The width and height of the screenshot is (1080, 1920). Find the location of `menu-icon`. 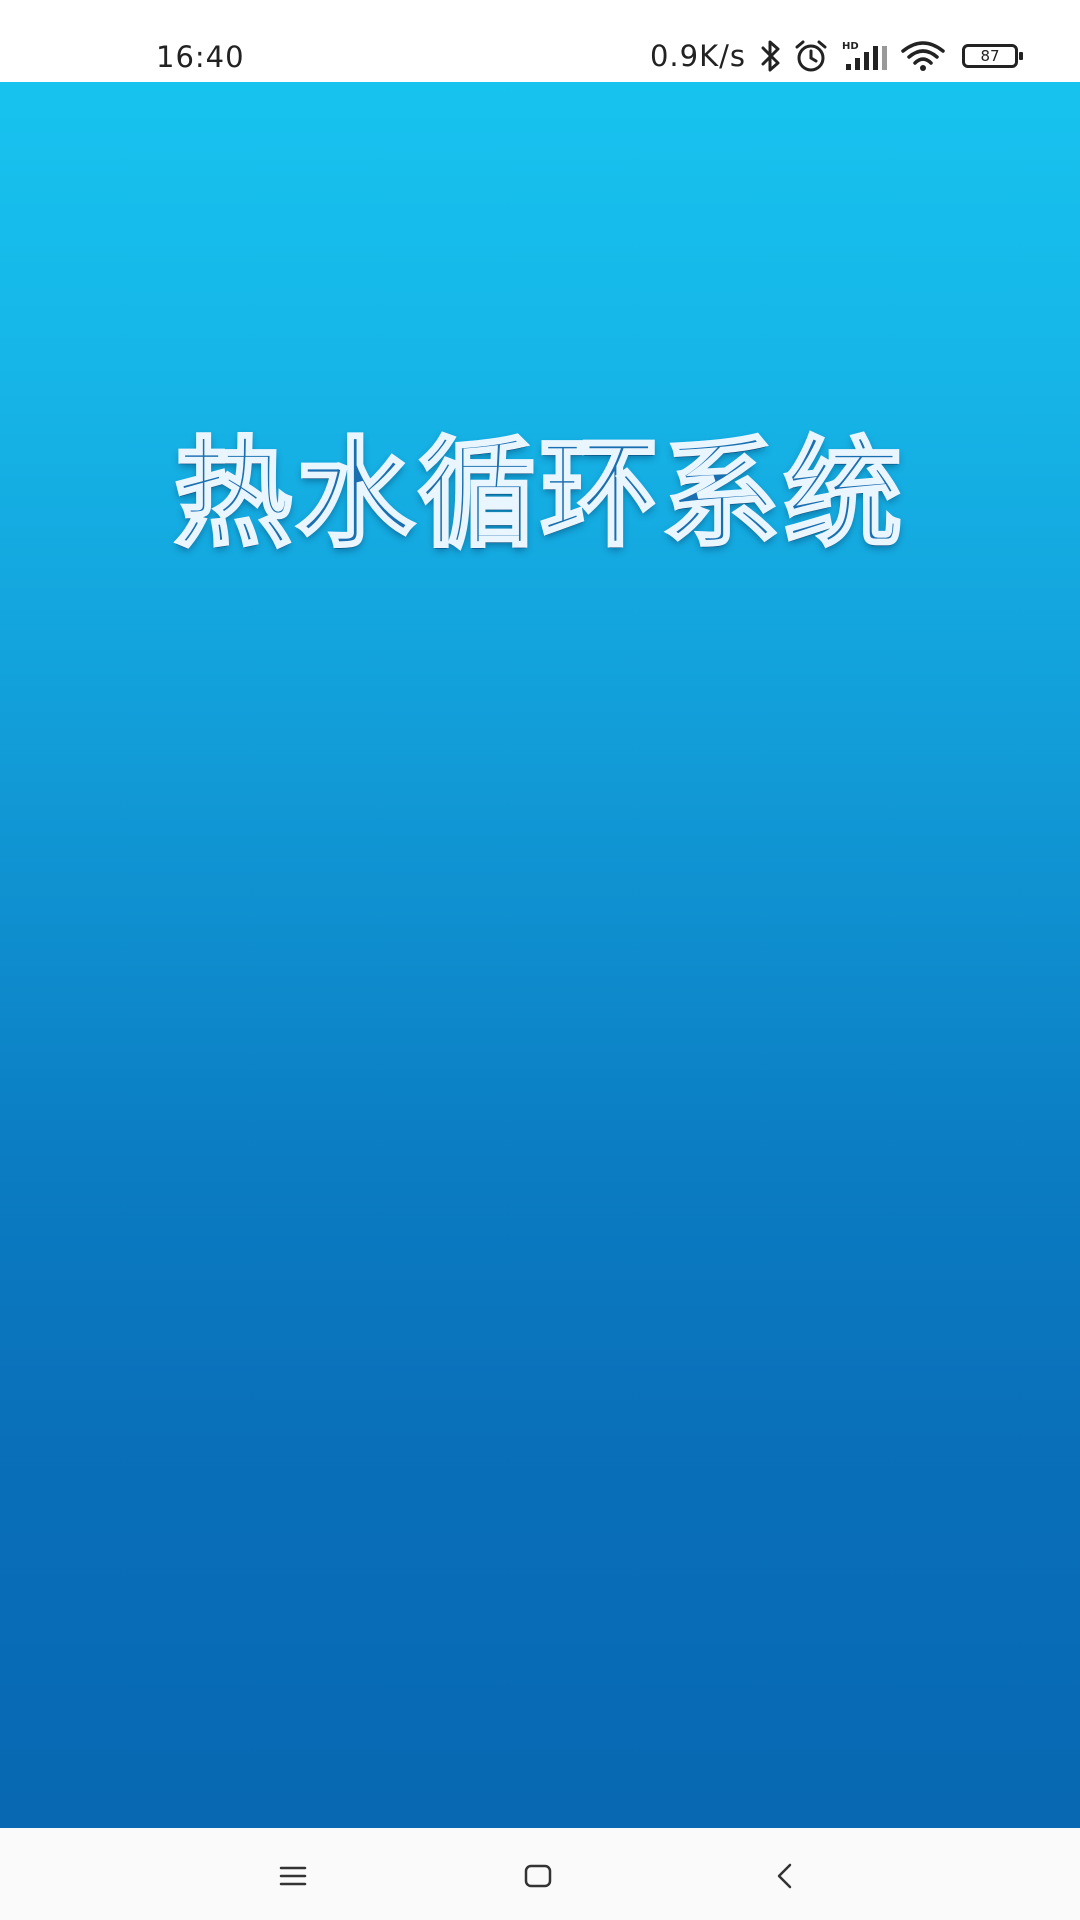

menu-icon is located at coordinates (293, 1876).